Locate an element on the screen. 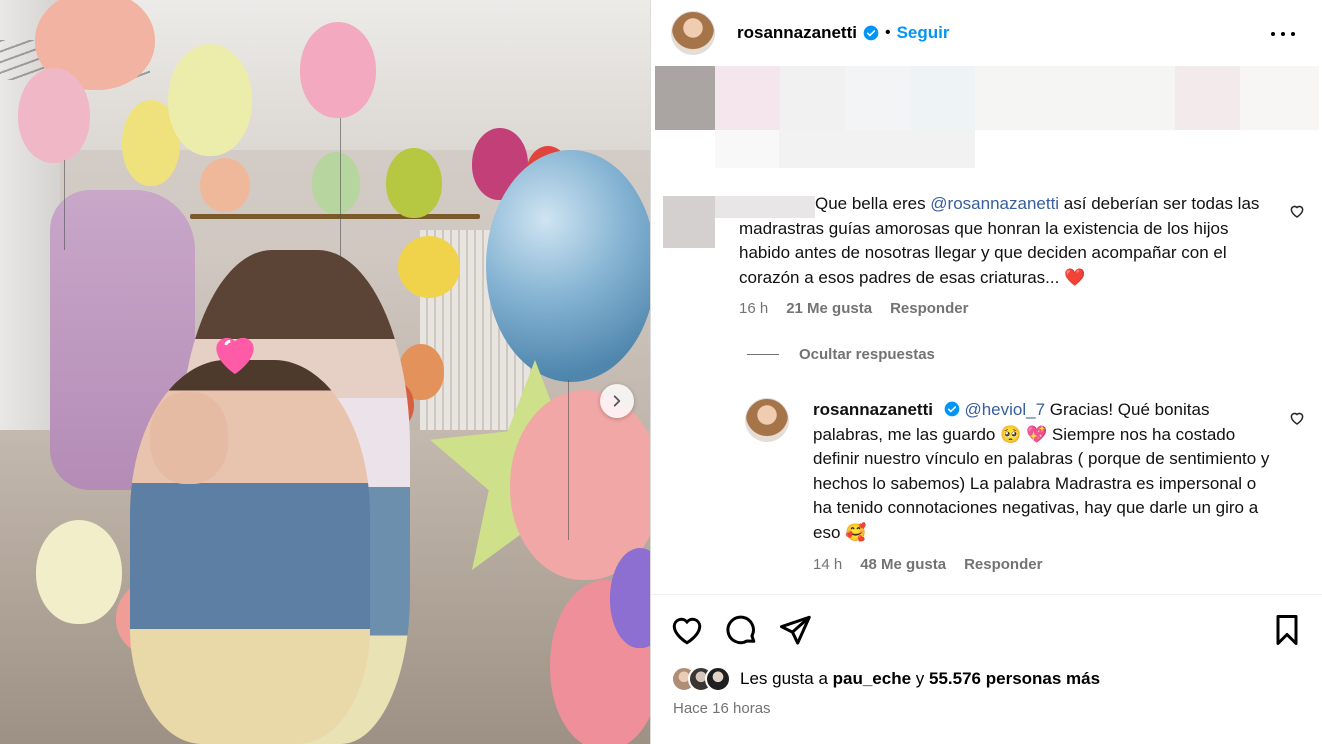 The height and width of the screenshot is (744, 1322). likes-prefix: Les gusta a is located at coordinates (786, 678).